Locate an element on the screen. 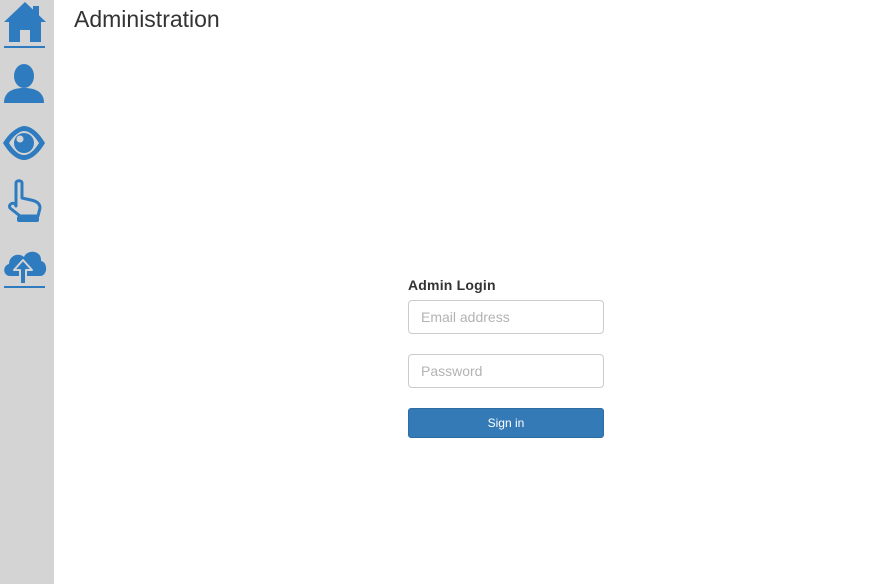  eye-icon is located at coordinates (24, 143).